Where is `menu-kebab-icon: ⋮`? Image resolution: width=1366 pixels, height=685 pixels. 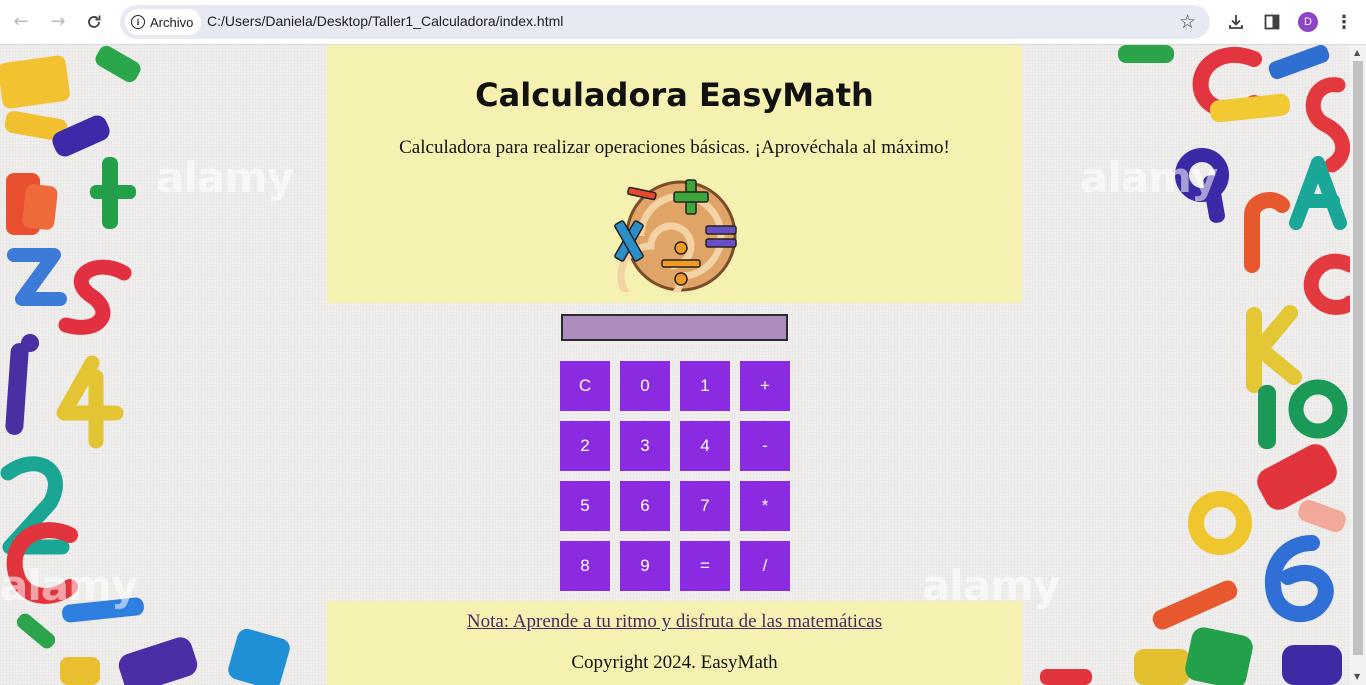 menu-kebab-icon: ⋮ is located at coordinates (1344, 22).